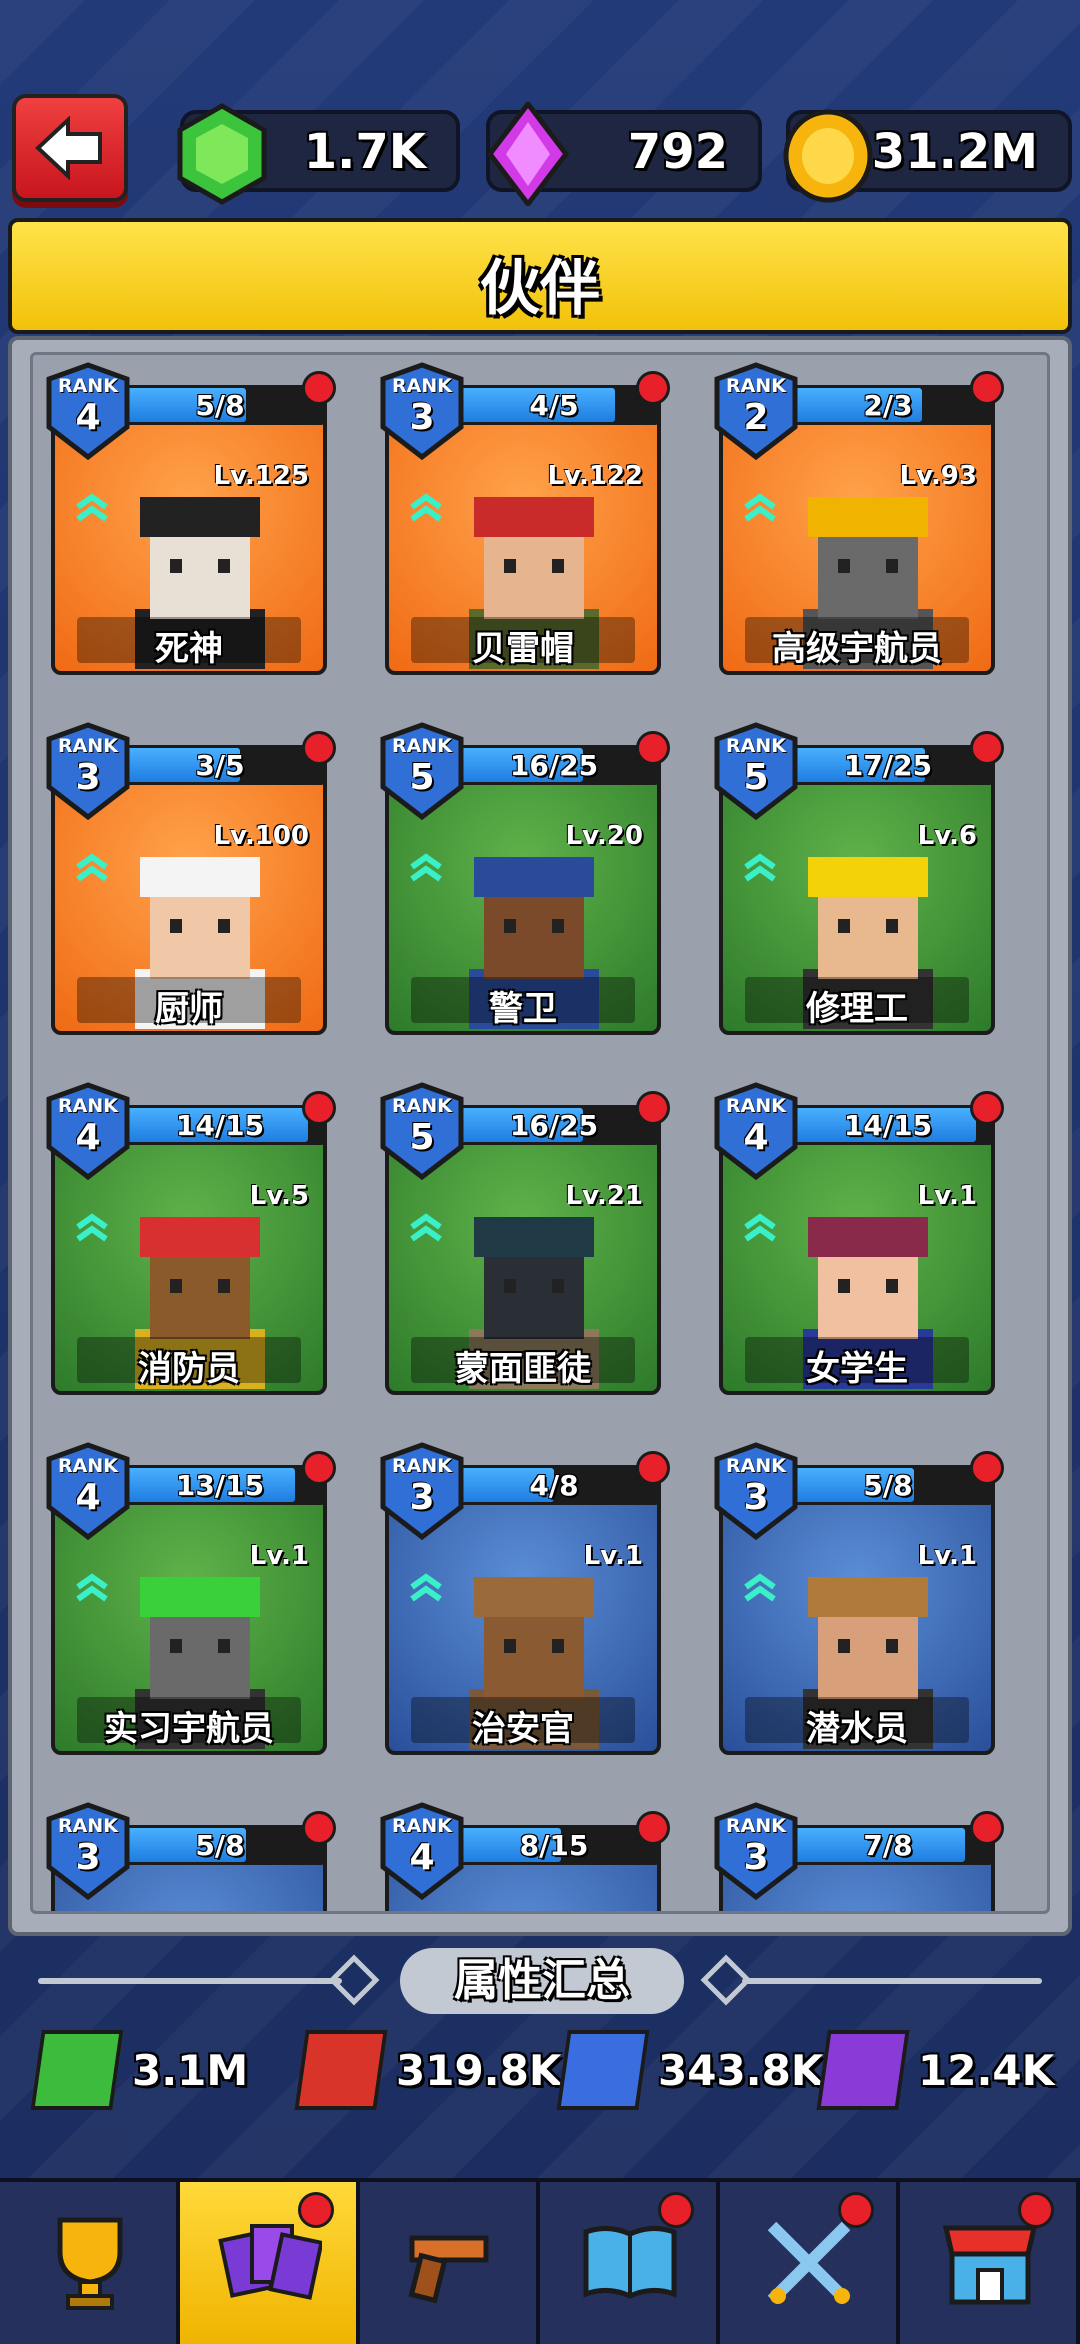 Image resolution: width=1080 pixels, height=2344 pixels. I want to click on partner-card: Lv.100 厨师 3/5 RANK 3, so click(190, 881).